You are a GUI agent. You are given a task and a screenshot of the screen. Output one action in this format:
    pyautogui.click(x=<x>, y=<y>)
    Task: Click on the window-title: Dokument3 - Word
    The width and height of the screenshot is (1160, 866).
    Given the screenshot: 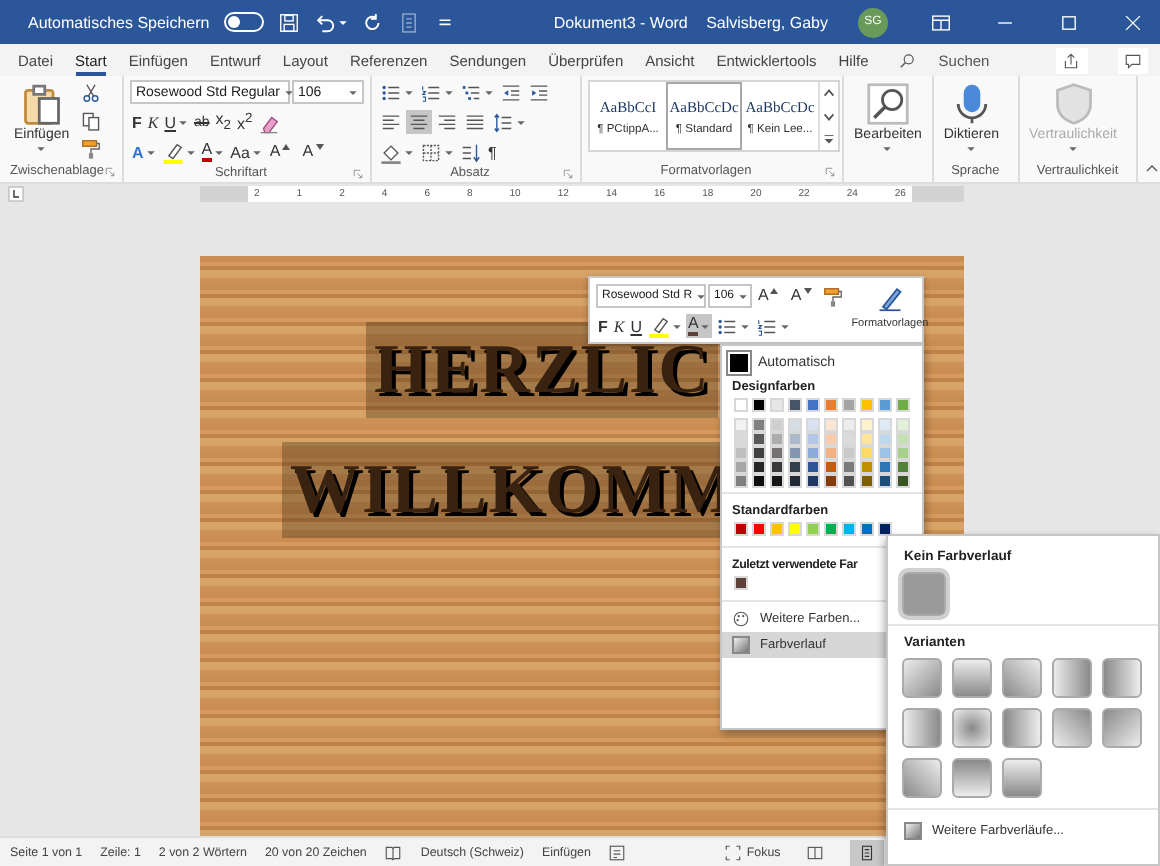 What is the action you would take?
    pyautogui.click(x=620, y=22)
    